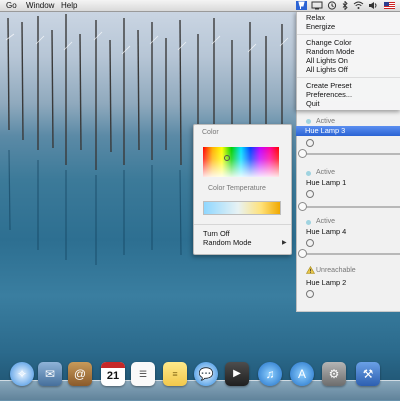 The image size is (400, 401). Describe the element at coordinates (348, 236) in the screenshot. I see `lamp-panel-hue-lamp-4: Active Hue Lamp 4` at that location.